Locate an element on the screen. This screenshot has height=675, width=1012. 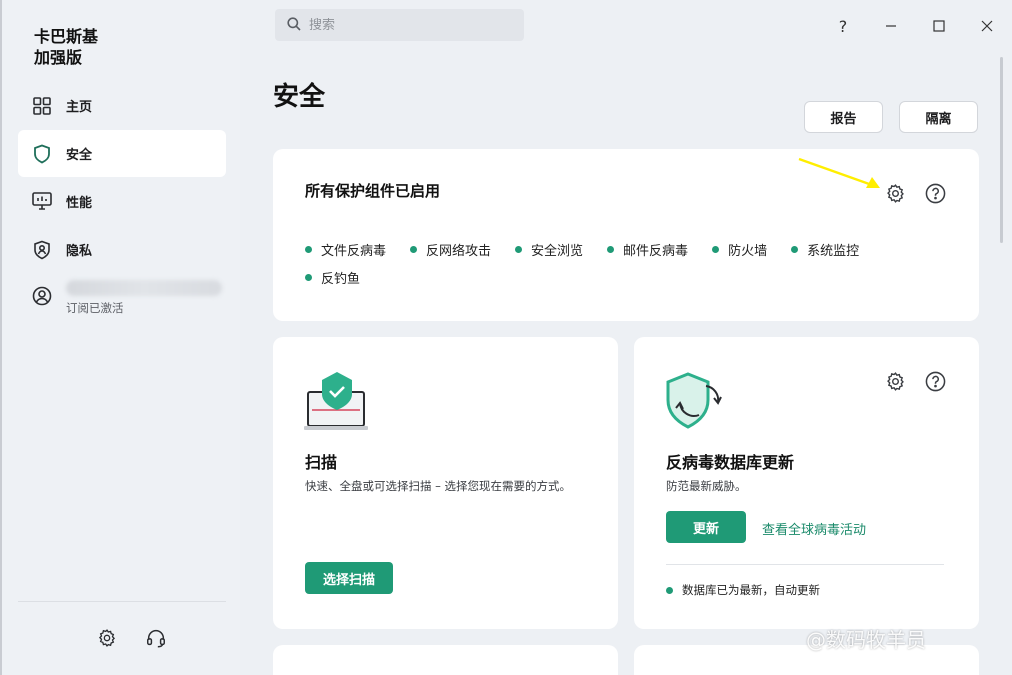
scan-title: 扫描 is located at coordinates (321, 462).